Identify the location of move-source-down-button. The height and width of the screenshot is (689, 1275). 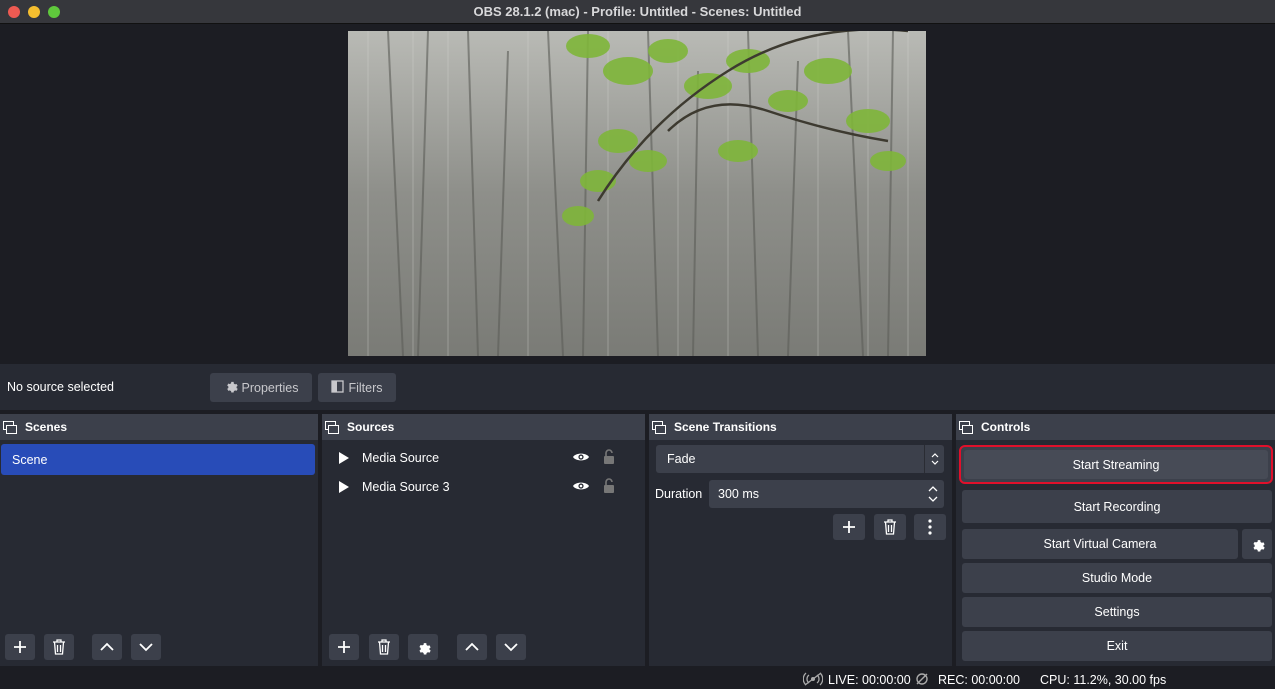
(511, 647).